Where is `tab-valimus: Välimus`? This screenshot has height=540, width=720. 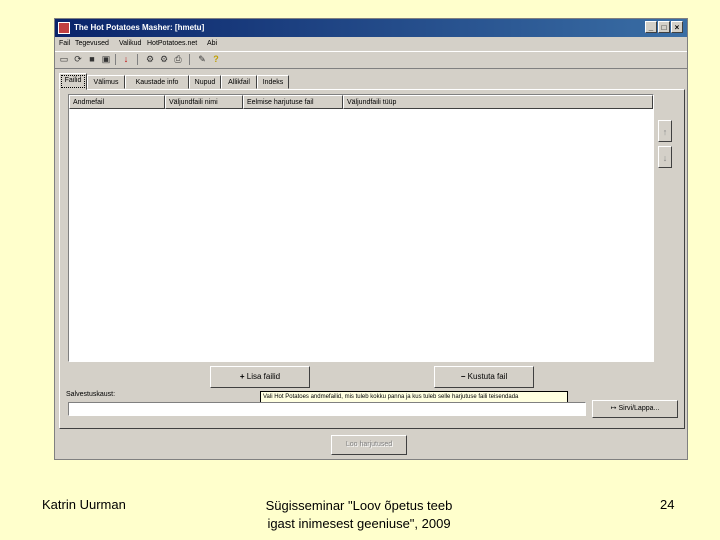
tab-valimus: Välimus is located at coordinates (106, 82).